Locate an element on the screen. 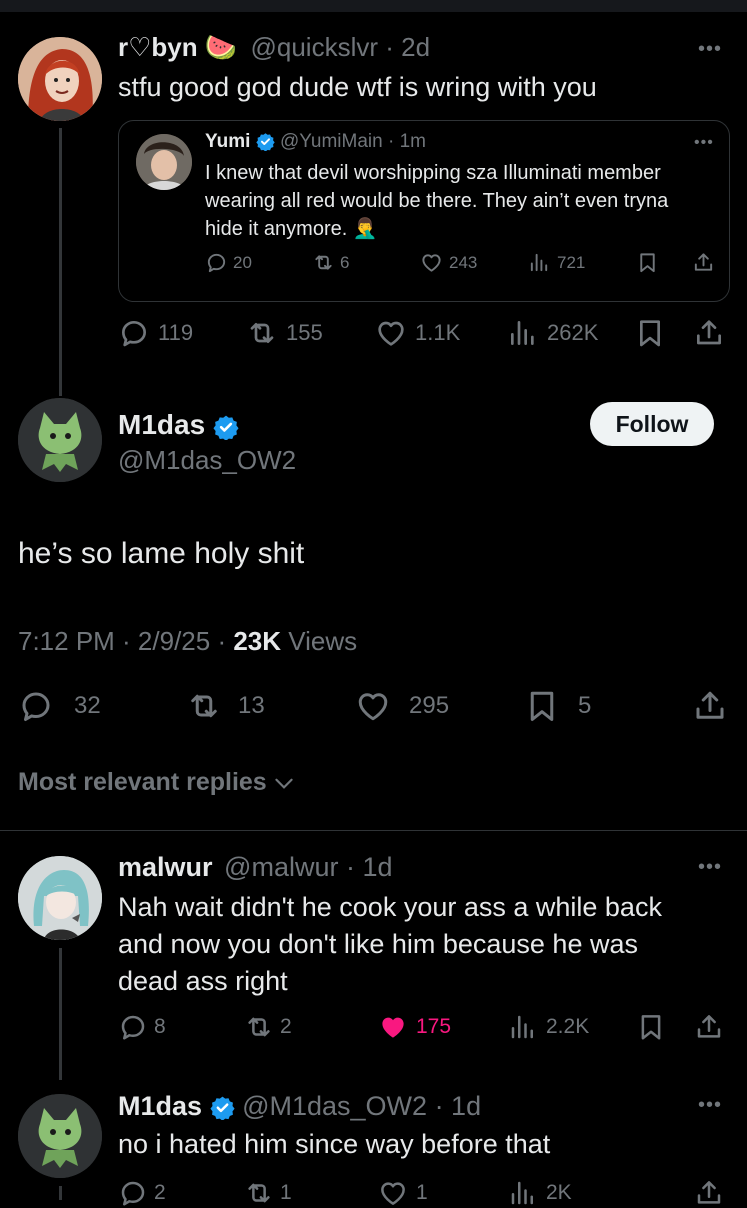  reply-header: M1das @M1das_OW2 · 1d is located at coordinates (299, 1106).